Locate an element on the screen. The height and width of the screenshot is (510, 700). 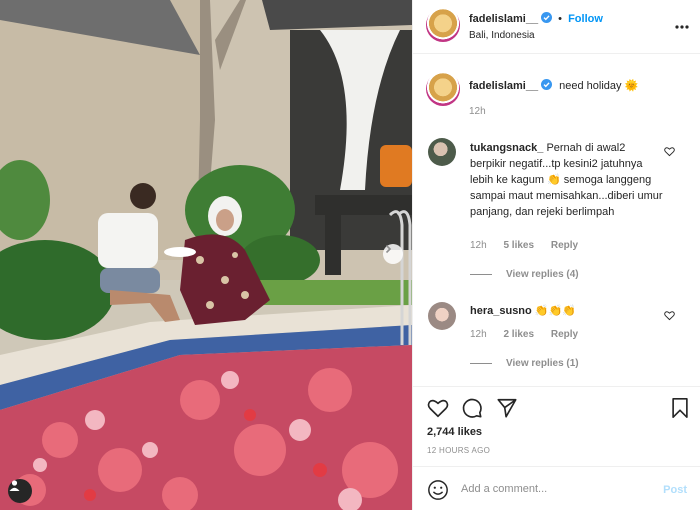
heart-icon is located at coordinates (438, 408).